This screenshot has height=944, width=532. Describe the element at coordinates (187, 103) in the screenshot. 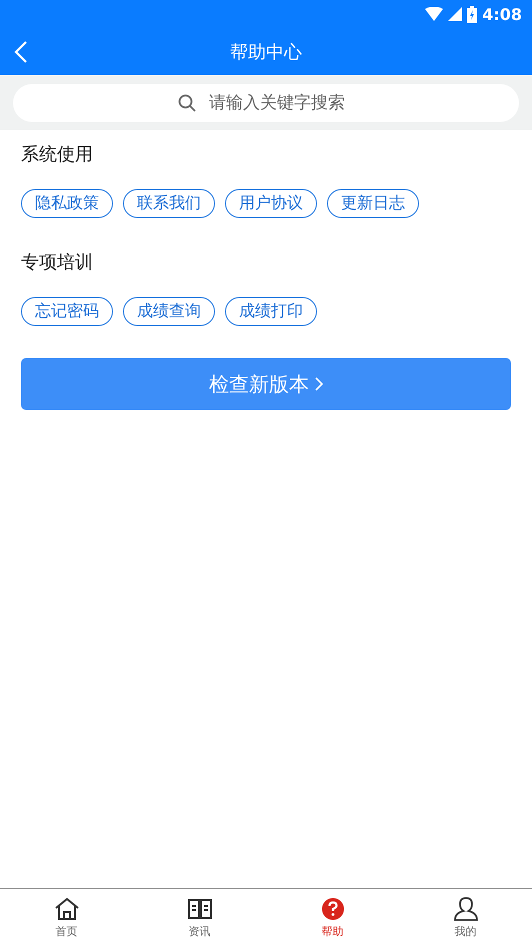

I see `search-icon` at that location.